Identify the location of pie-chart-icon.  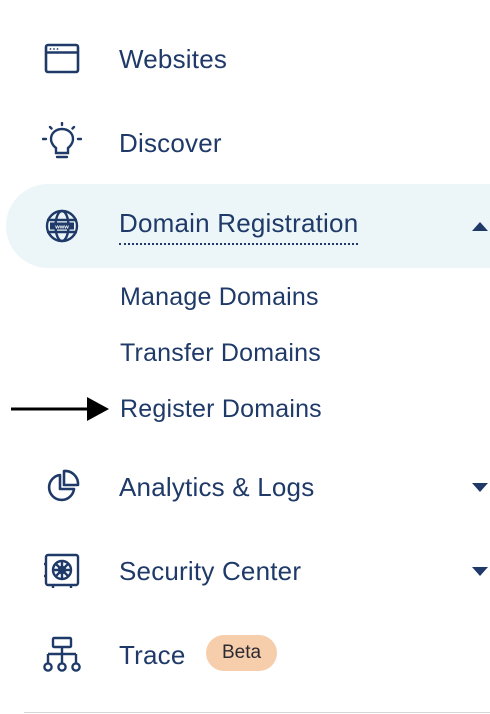
(62, 487).